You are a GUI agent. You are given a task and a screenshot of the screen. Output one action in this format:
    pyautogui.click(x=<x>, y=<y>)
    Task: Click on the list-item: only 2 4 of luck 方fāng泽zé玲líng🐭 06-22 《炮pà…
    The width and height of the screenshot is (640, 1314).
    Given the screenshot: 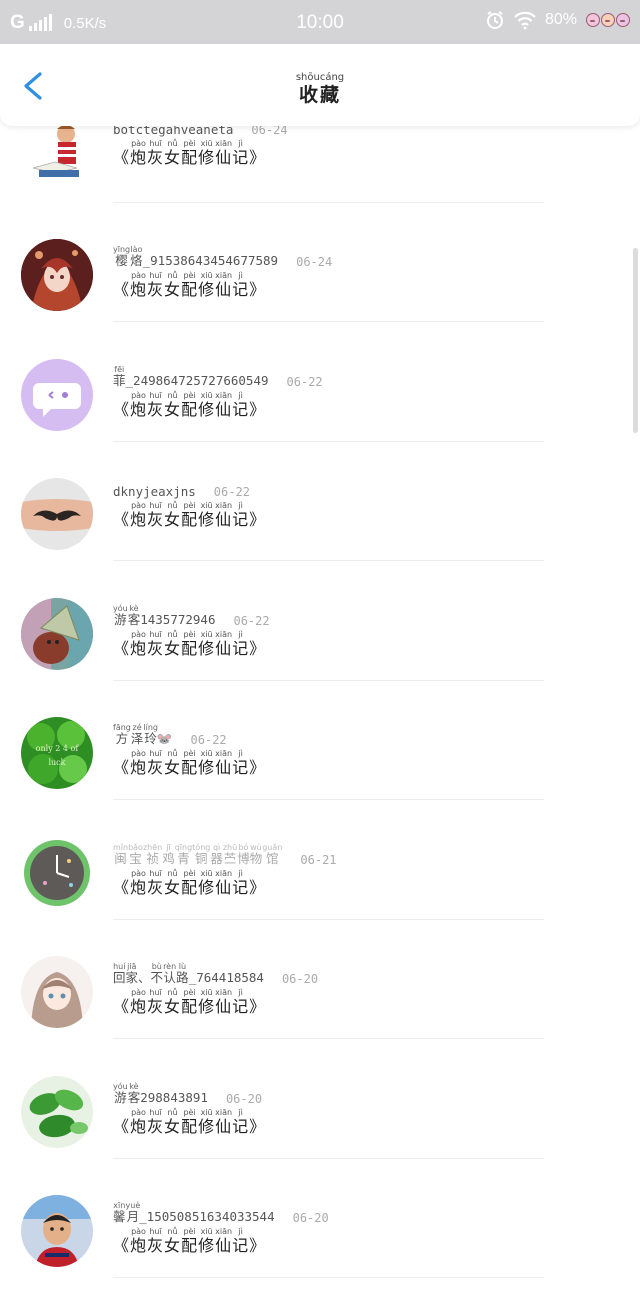 What is the action you would take?
    pyautogui.click(x=320, y=776)
    